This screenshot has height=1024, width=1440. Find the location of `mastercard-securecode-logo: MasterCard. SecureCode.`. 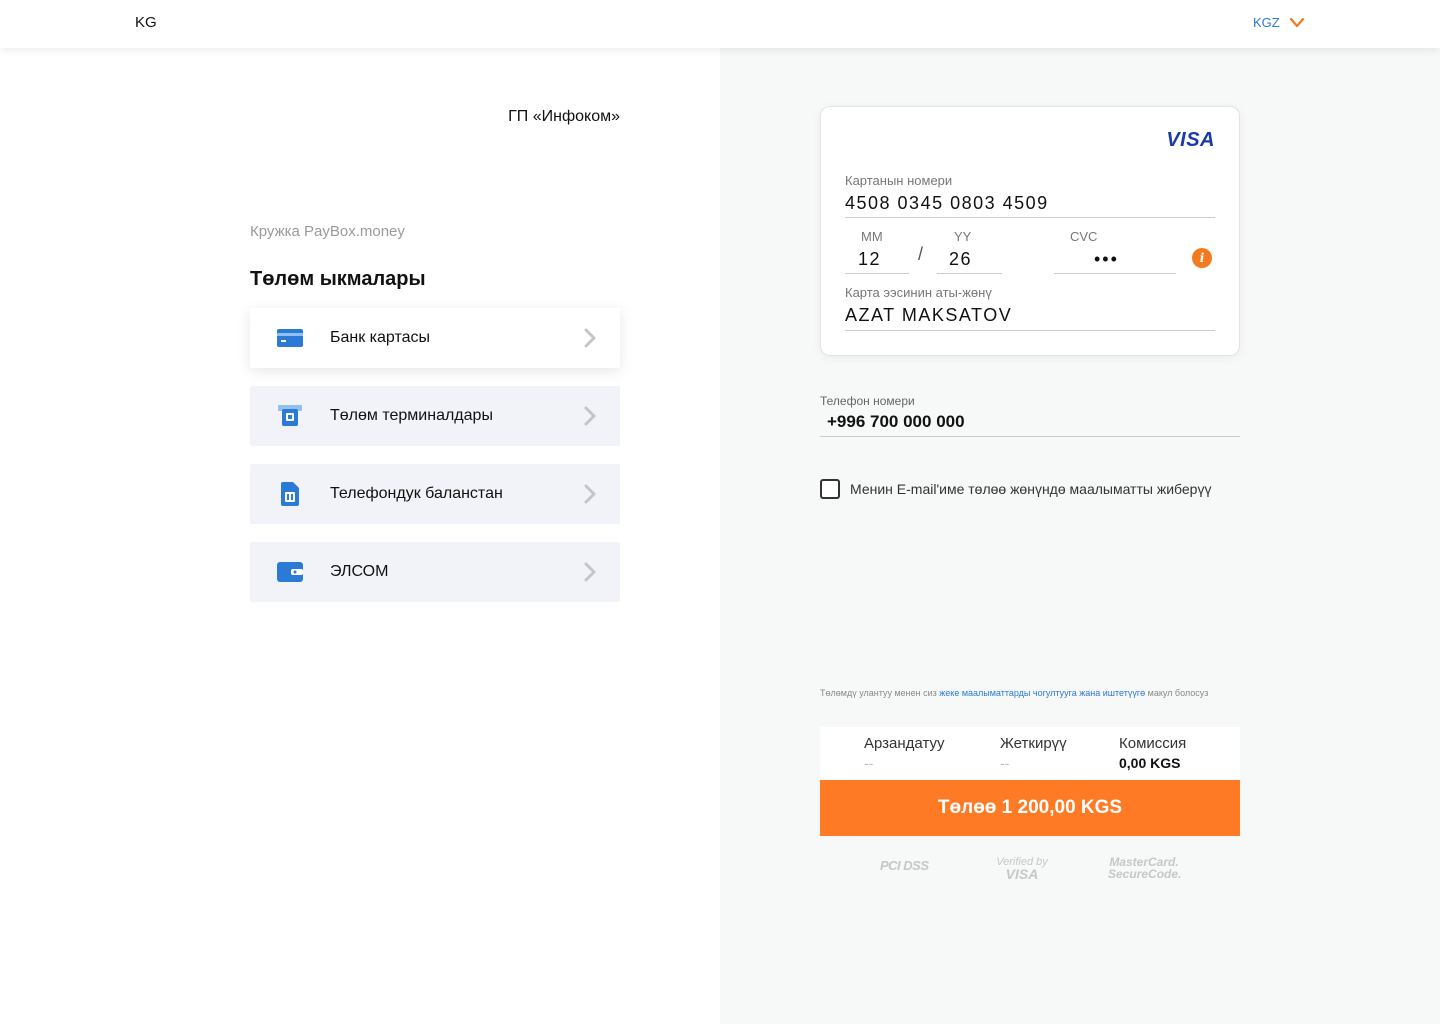

mastercard-securecode-logo: MasterCard. SecureCode. is located at coordinates (1145, 868).